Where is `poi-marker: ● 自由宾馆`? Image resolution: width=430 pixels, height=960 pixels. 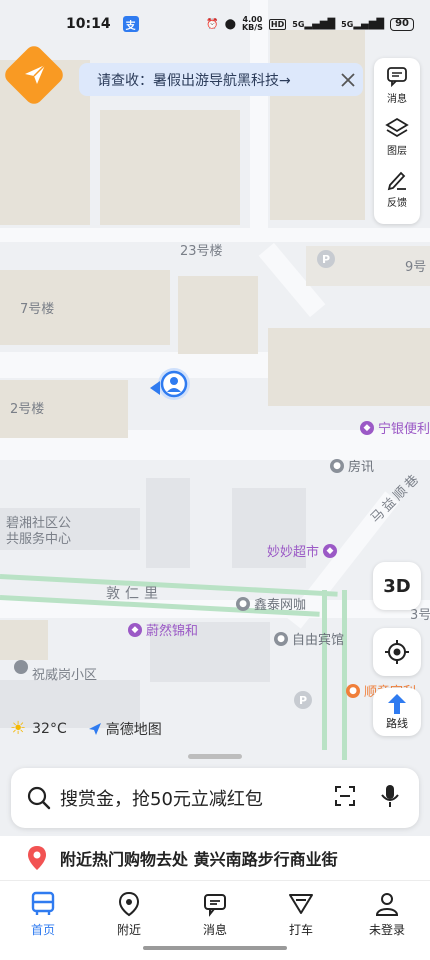 poi-marker: ● 自由宾馆 is located at coordinates (309, 638).